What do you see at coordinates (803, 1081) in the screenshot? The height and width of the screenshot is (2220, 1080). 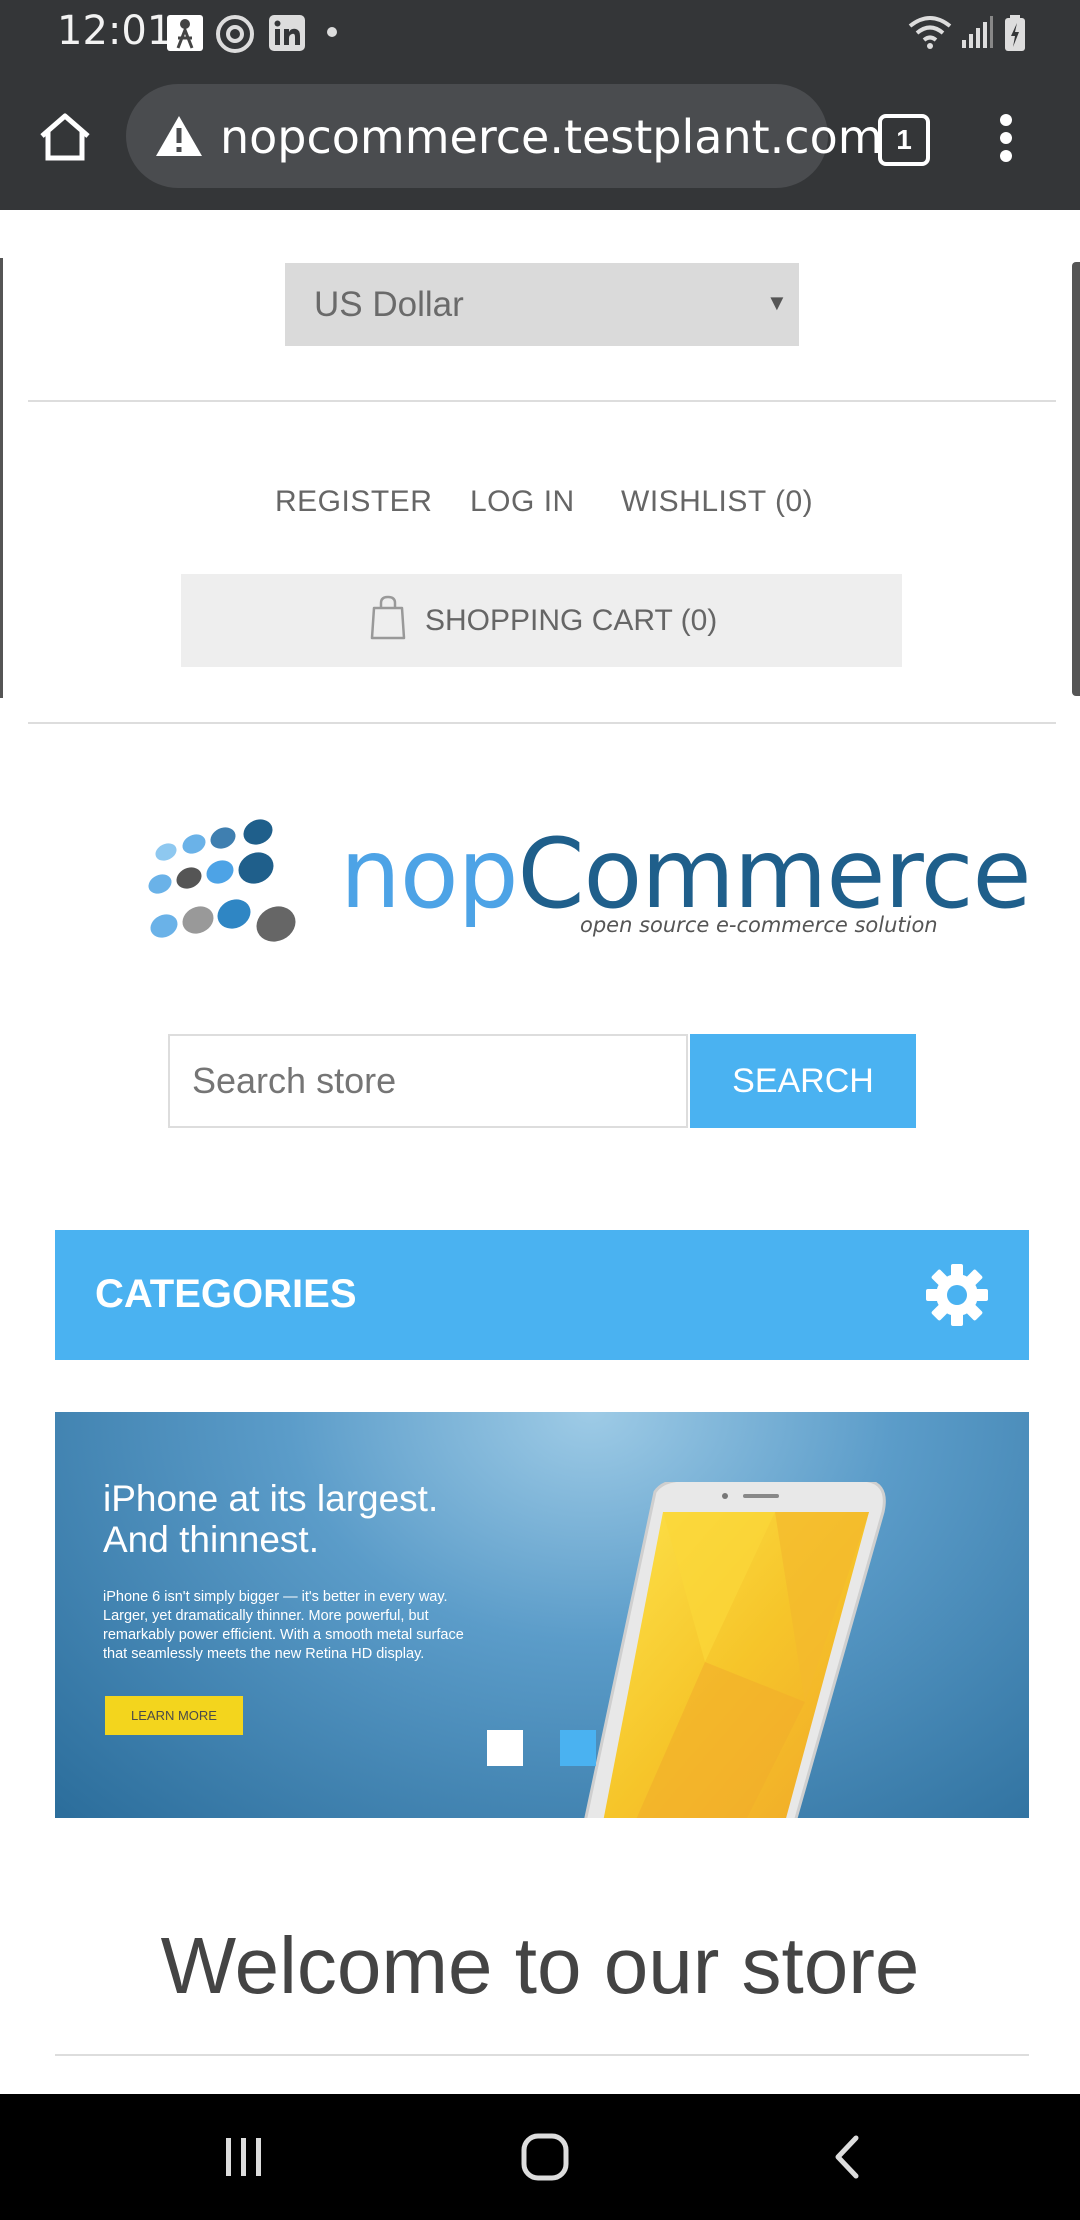 I see `search-button: SEARCH` at bounding box center [803, 1081].